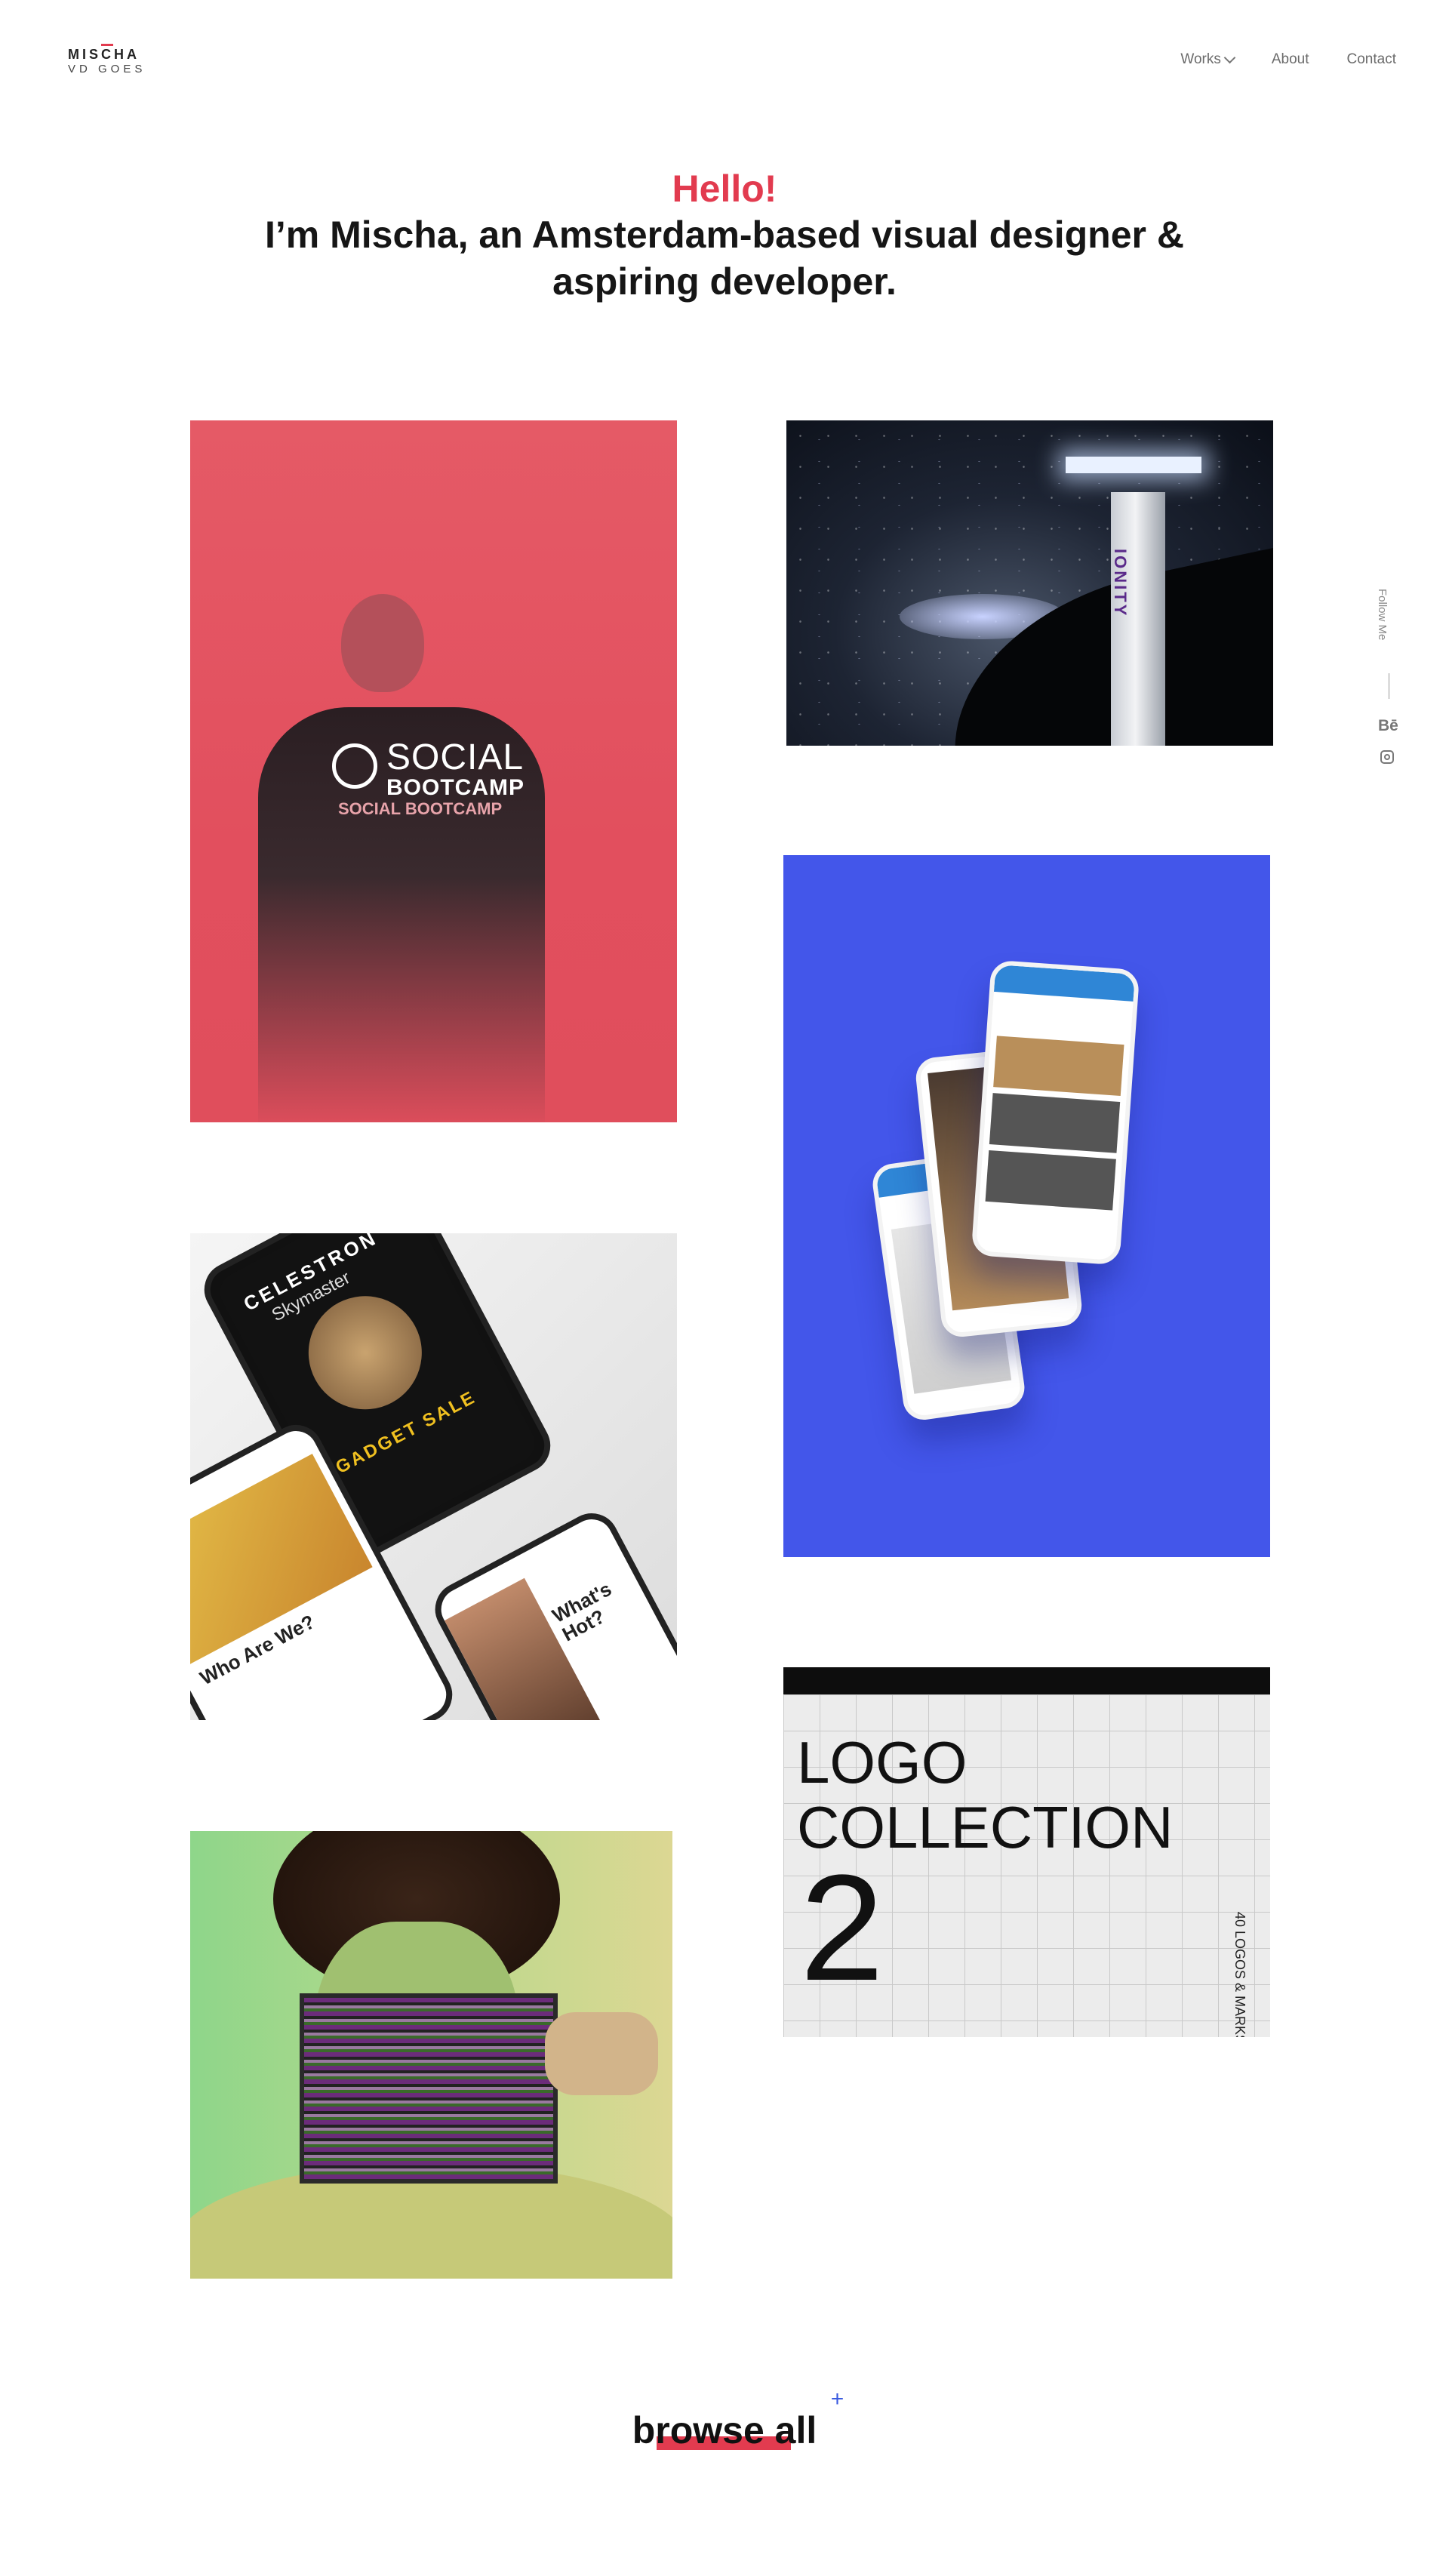  I want to click on glitch-card, so click(429, 2088).